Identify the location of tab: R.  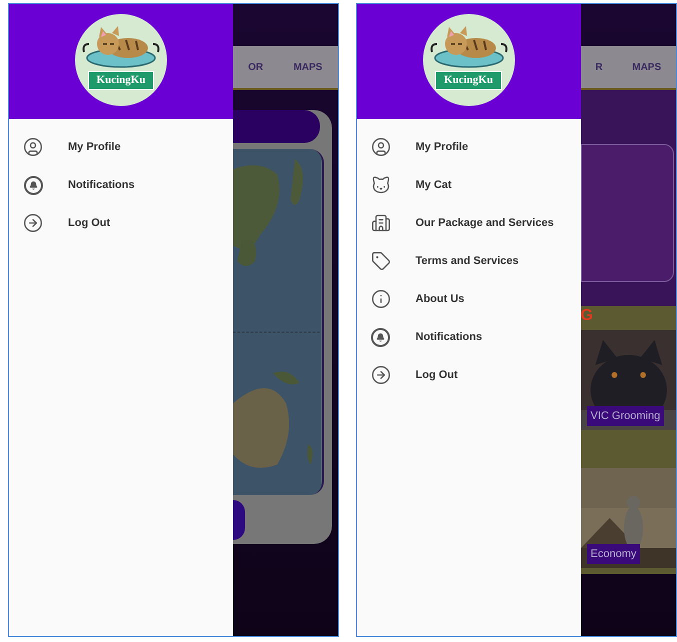
(599, 67).